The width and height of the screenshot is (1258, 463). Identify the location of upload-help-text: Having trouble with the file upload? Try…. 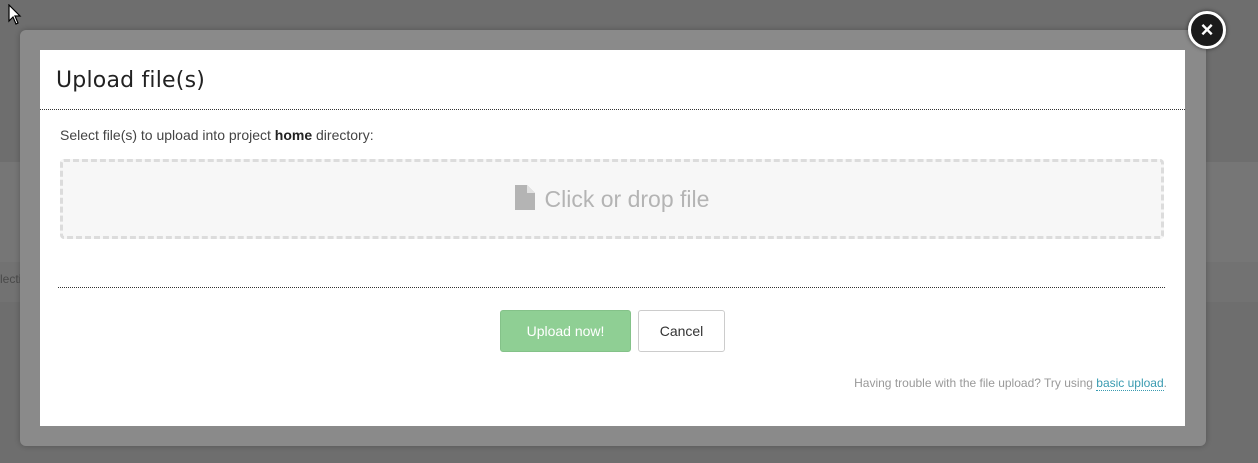
(1010, 383).